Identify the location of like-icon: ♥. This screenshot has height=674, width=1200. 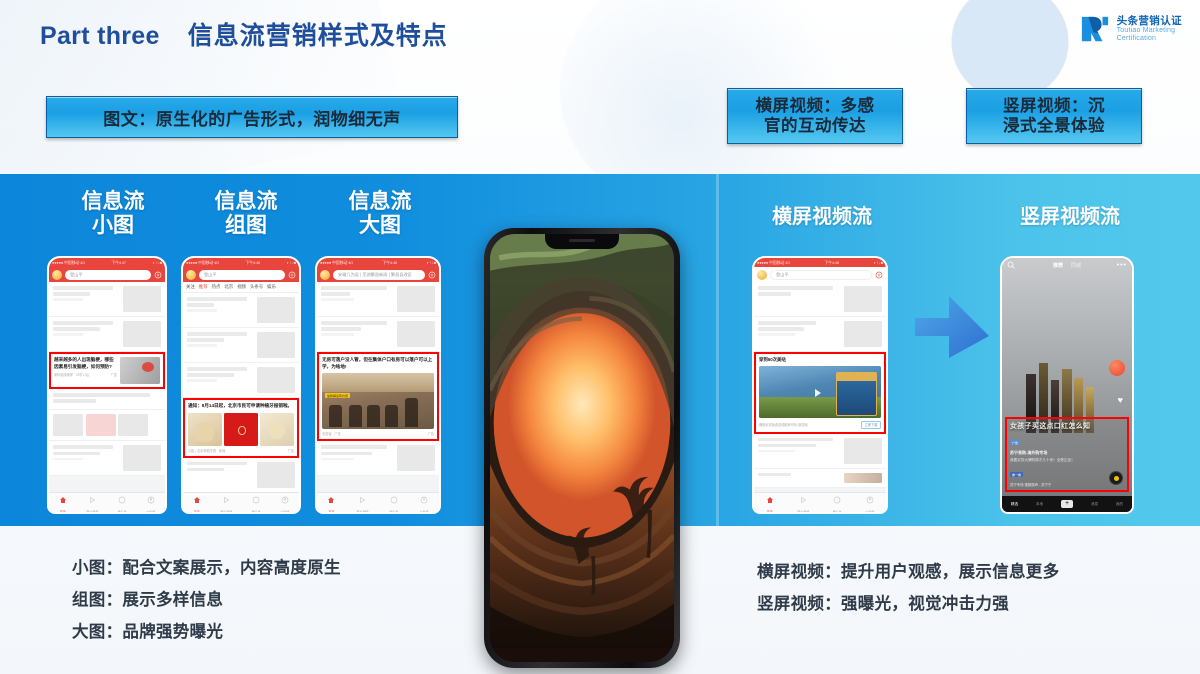
(1120, 400).